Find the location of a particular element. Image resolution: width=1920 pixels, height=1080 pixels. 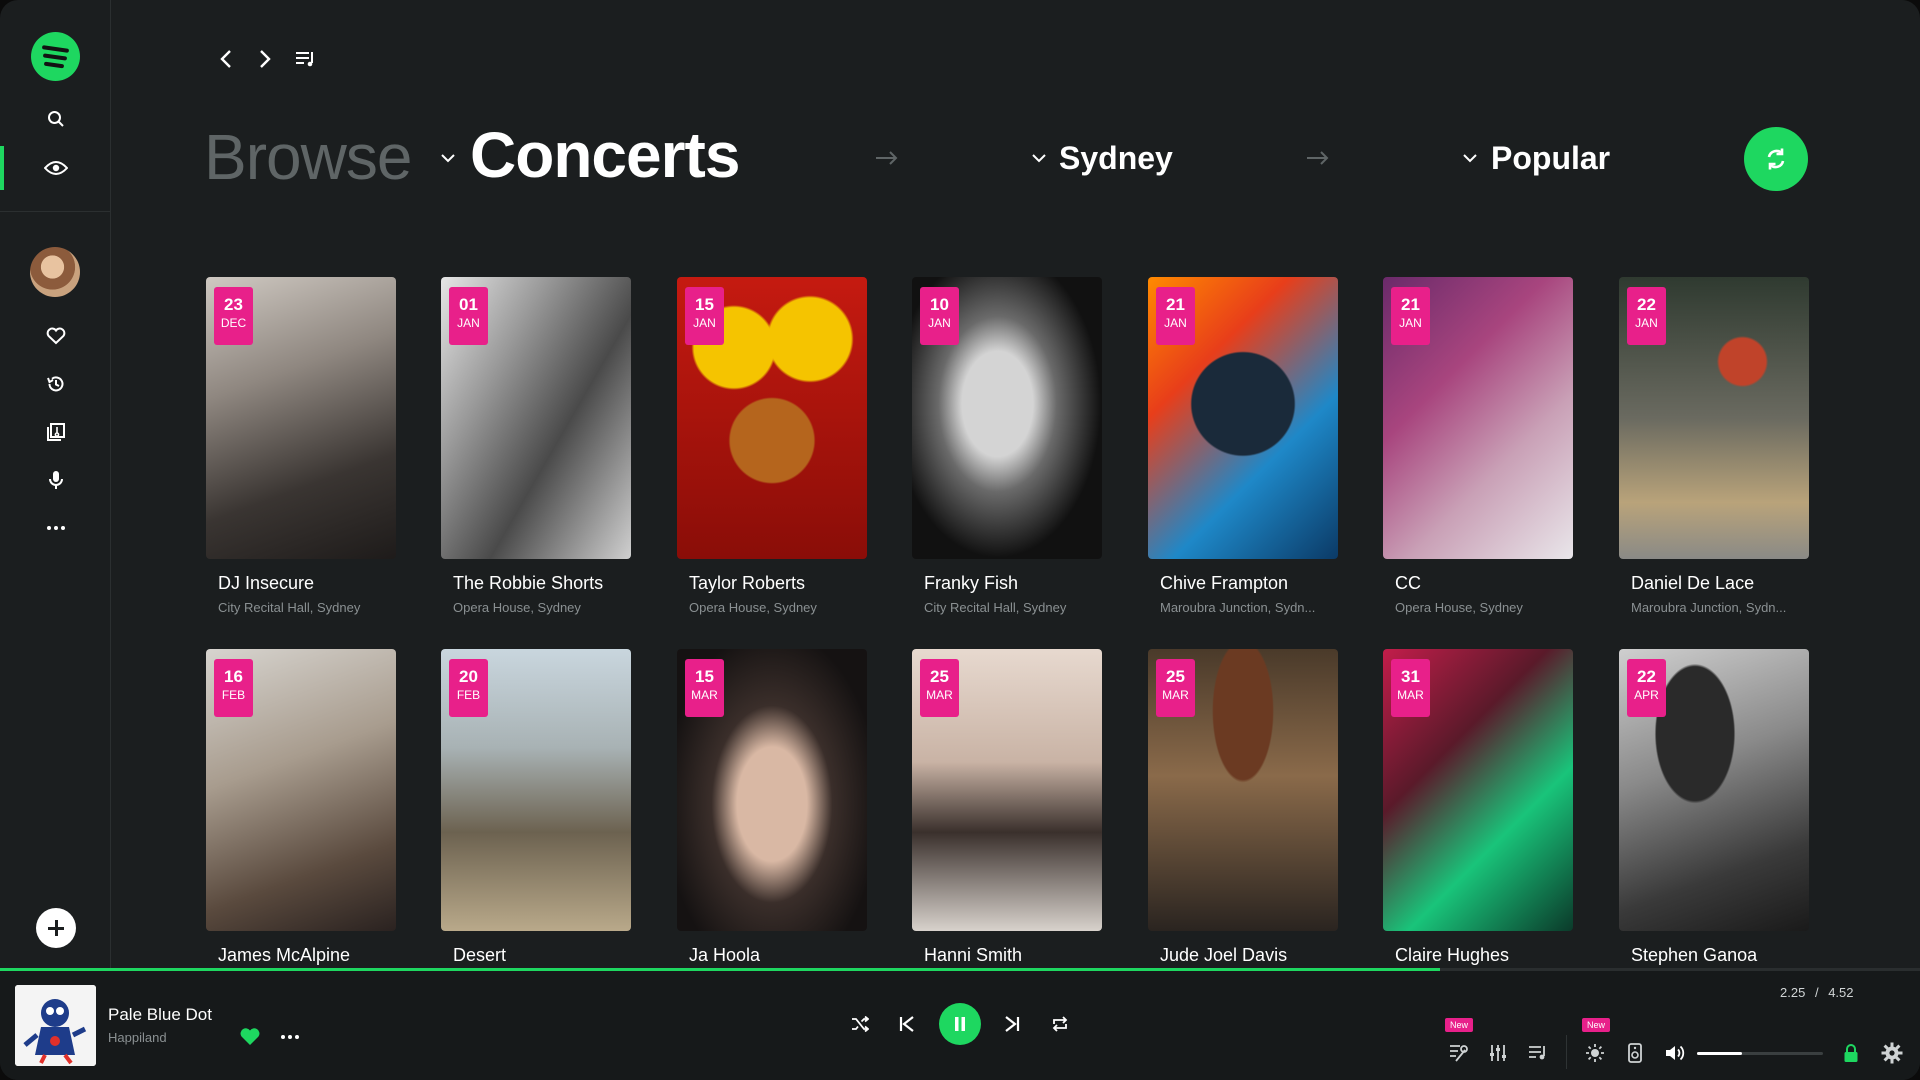

date-badge: 01 JAN is located at coordinates (468, 316).